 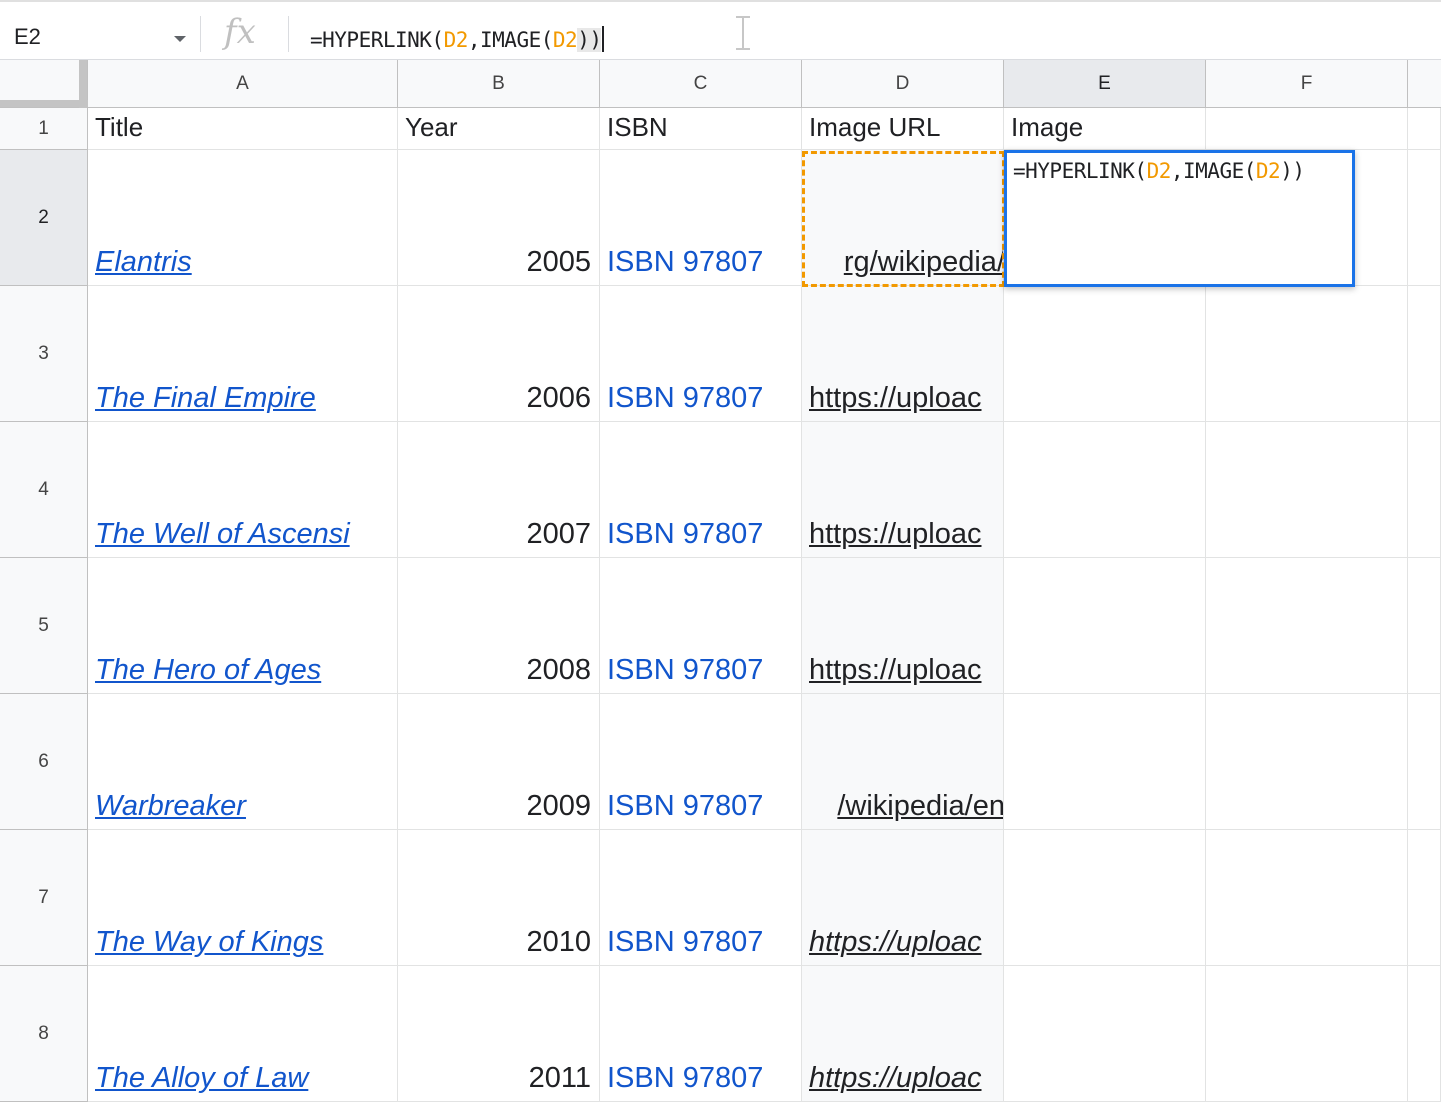 What do you see at coordinates (208, 670) in the screenshot?
I see `title-link: The Hero of Ages` at bounding box center [208, 670].